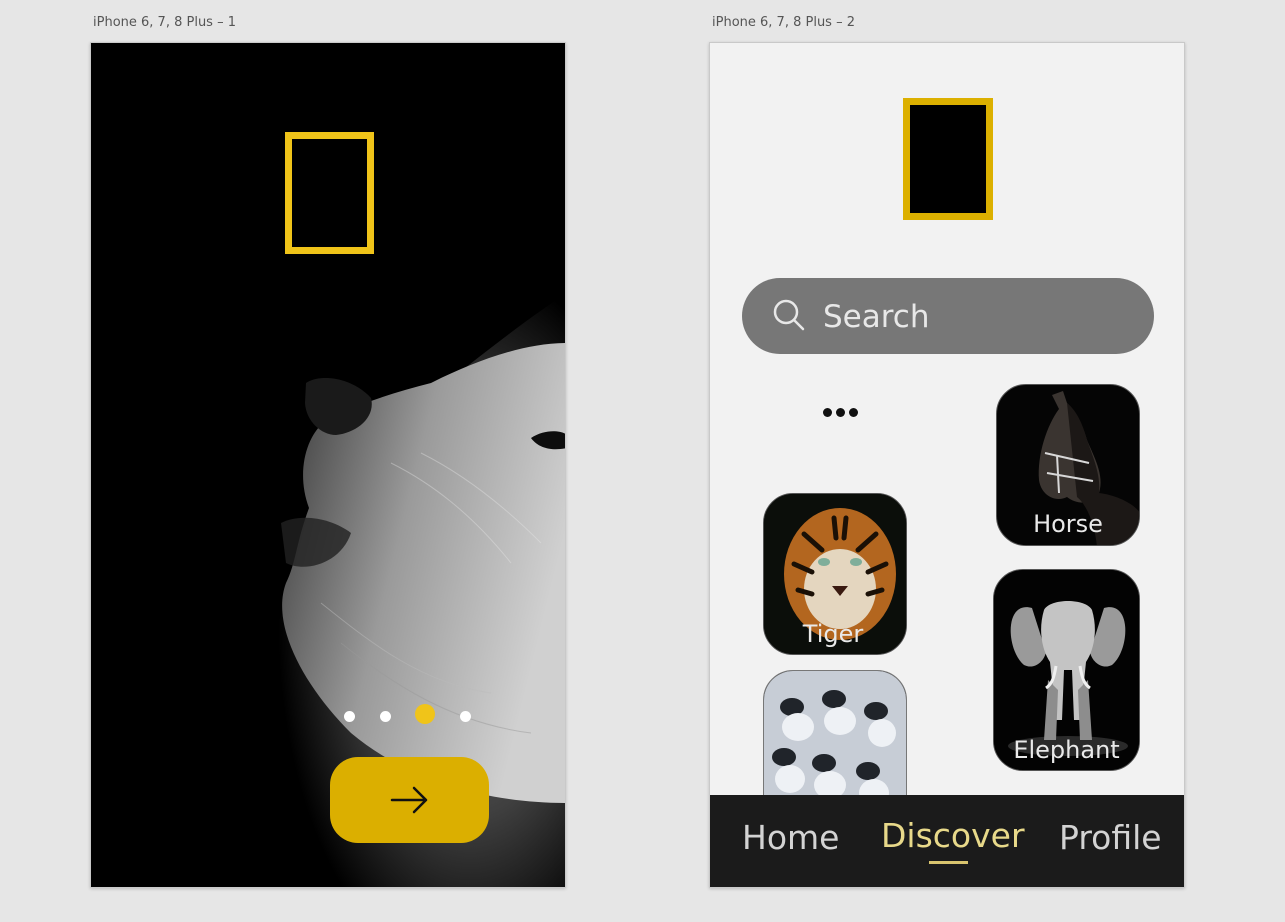  I want to click on bottom-nav: Home Discover Profile, so click(947, 841).